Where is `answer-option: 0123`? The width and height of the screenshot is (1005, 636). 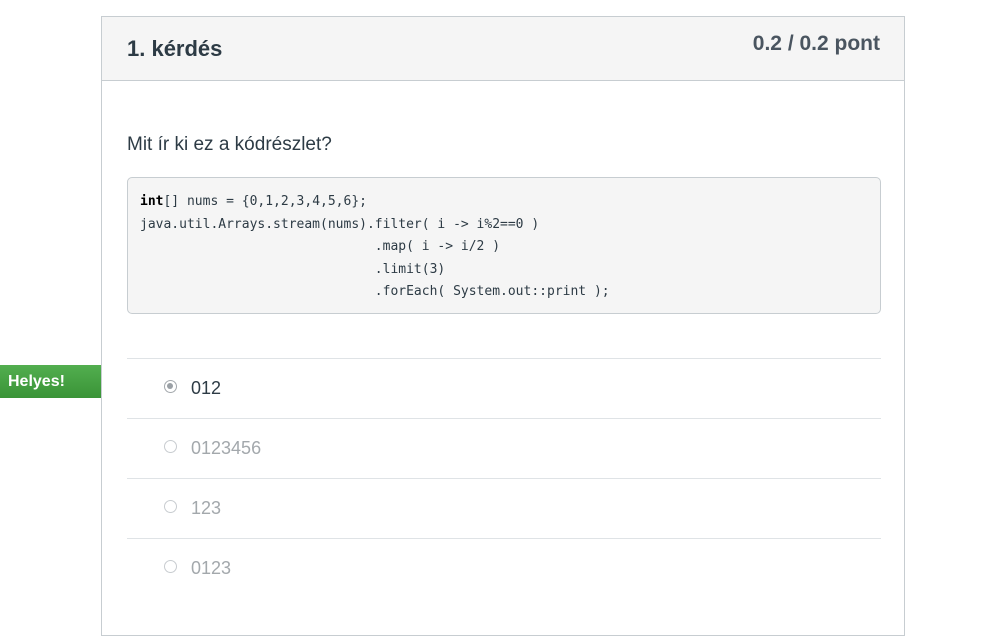 answer-option: 0123 is located at coordinates (504, 568).